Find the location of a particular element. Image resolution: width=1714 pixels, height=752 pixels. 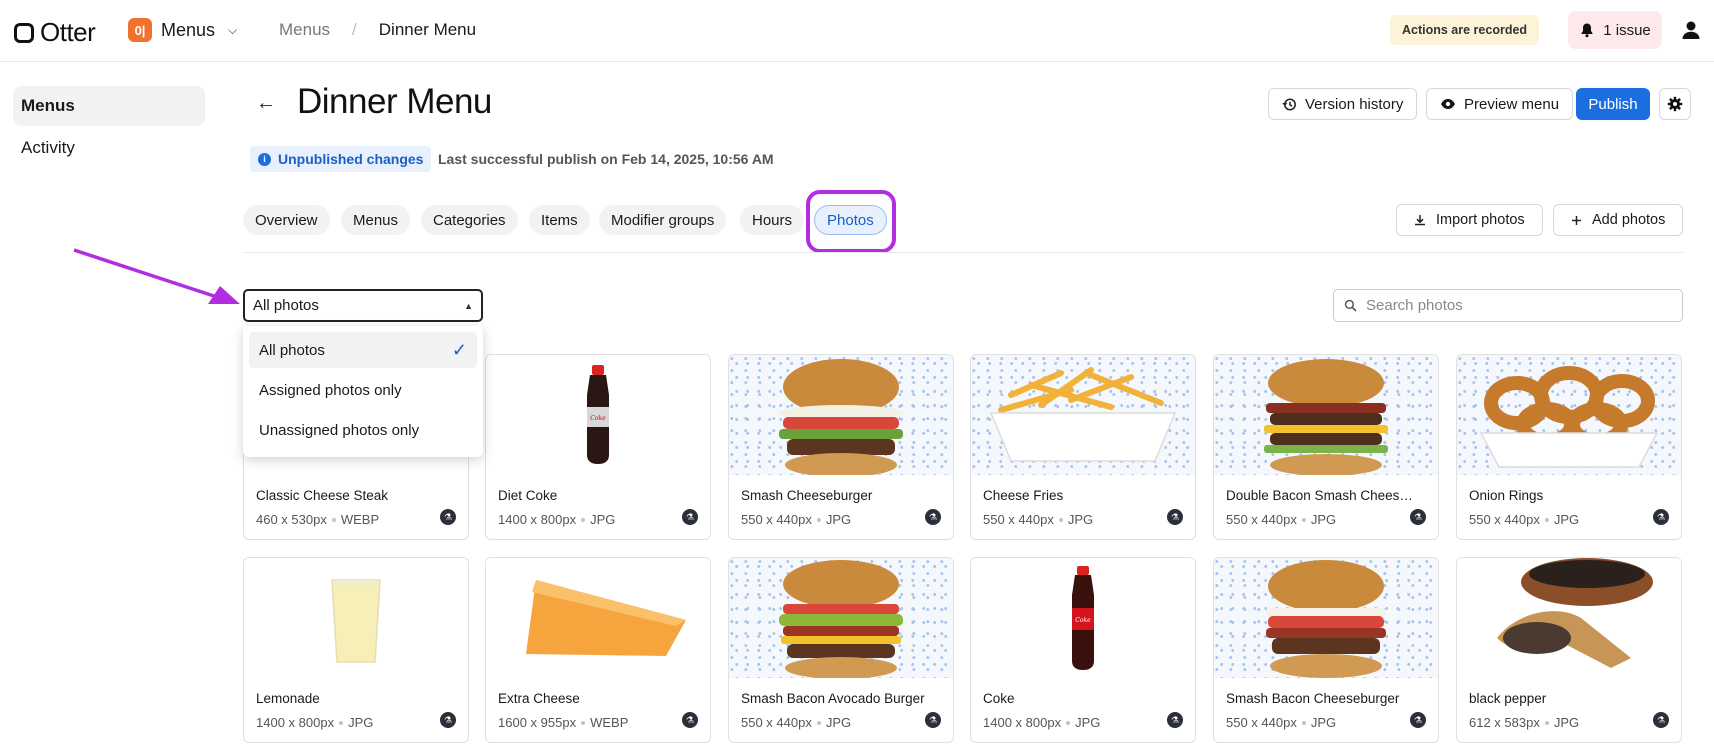

filter-option-label: Unassigned photos only is located at coordinates (339, 430).